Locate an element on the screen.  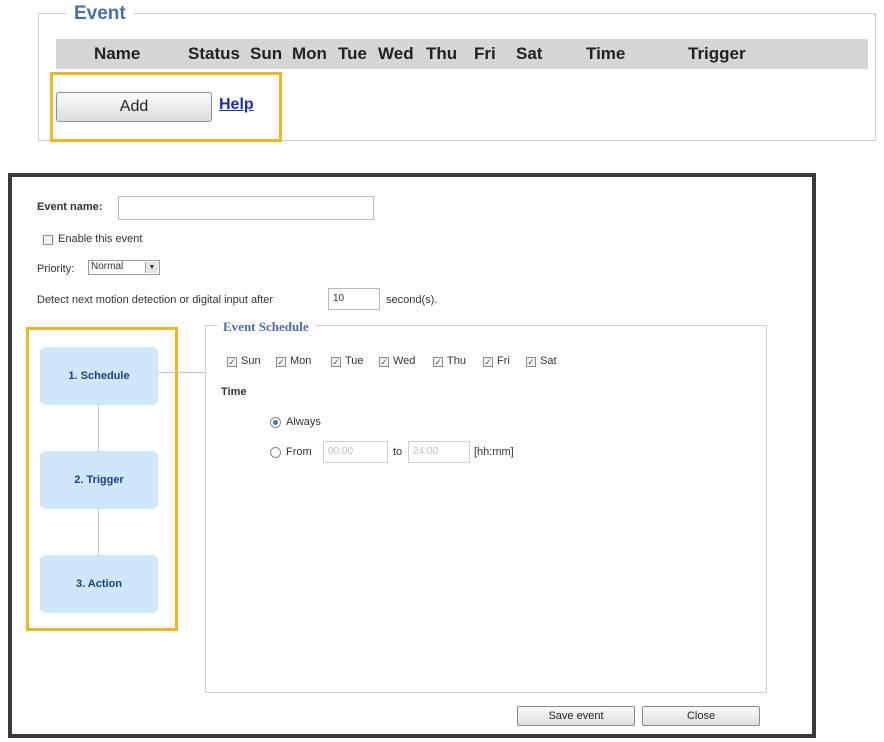
from-label: From is located at coordinates (299, 452).